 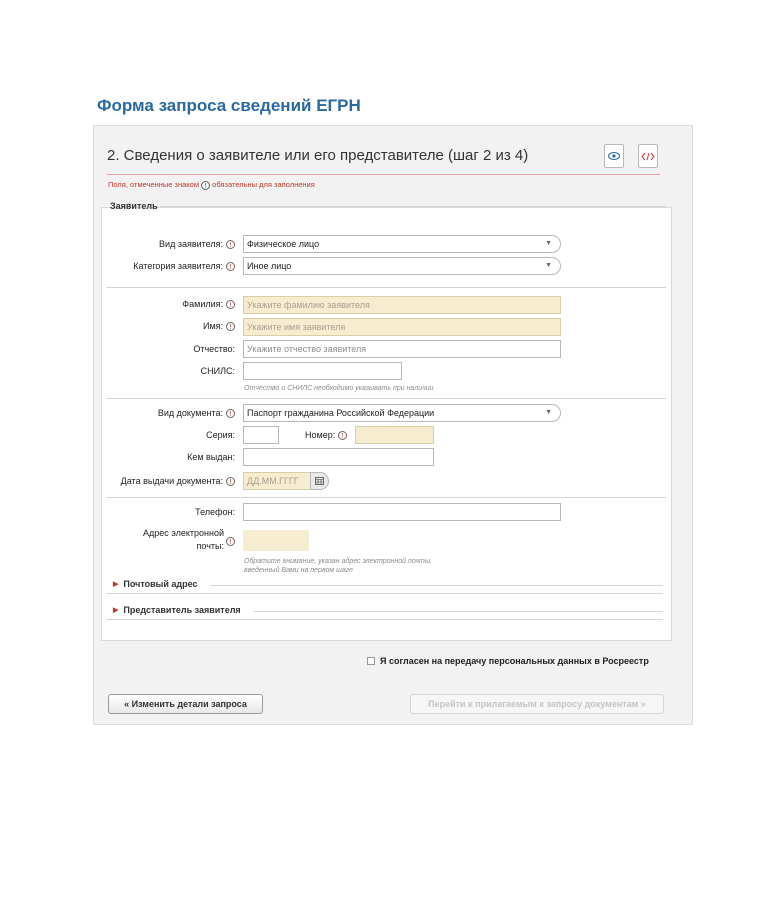 What do you see at coordinates (402, 305) in the screenshot?
I see `surname-input: Укажите фамилию заявителя` at bounding box center [402, 305].